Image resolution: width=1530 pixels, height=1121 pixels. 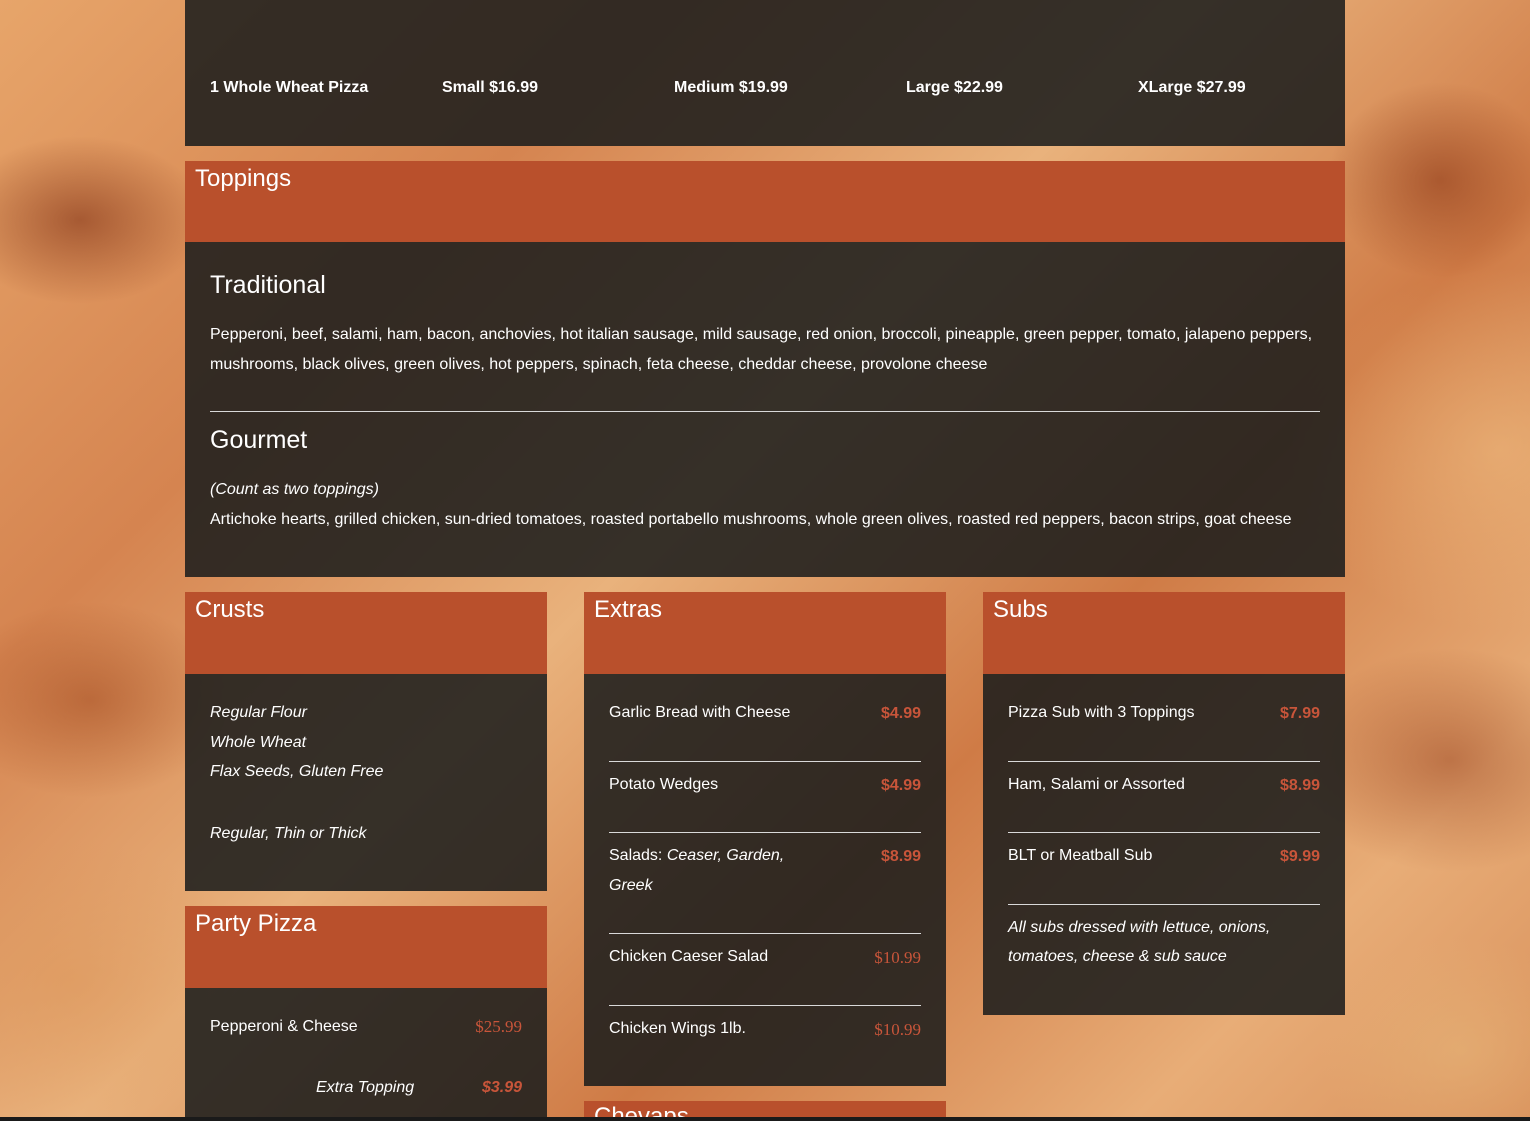 What do you see at coordinates (1020, 609) in the screenshot?
I see `subs-title: Subs` at bounding box center [1020, 609].